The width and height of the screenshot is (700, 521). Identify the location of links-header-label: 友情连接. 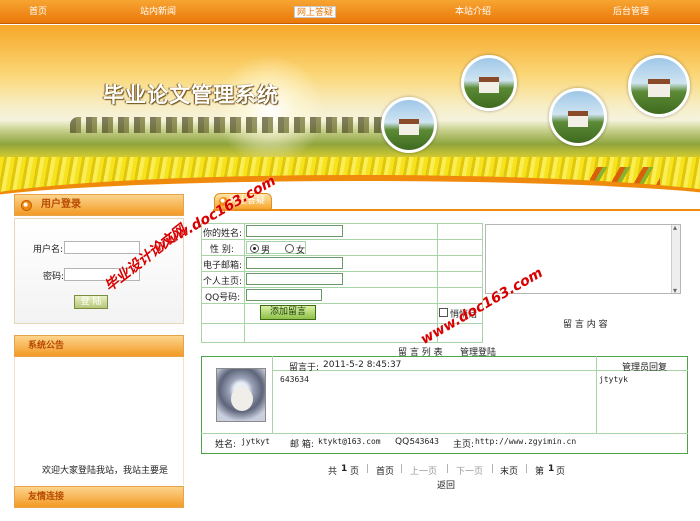
(46, 497).